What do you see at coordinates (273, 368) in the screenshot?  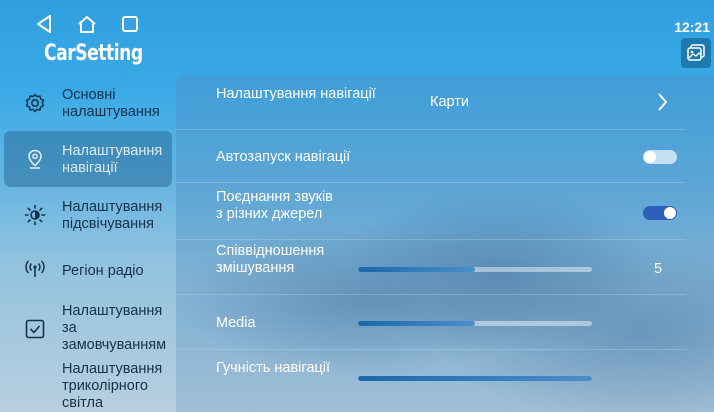 I see `nav-volume-label: Гучність навігації` at bounding box center [273, 368].